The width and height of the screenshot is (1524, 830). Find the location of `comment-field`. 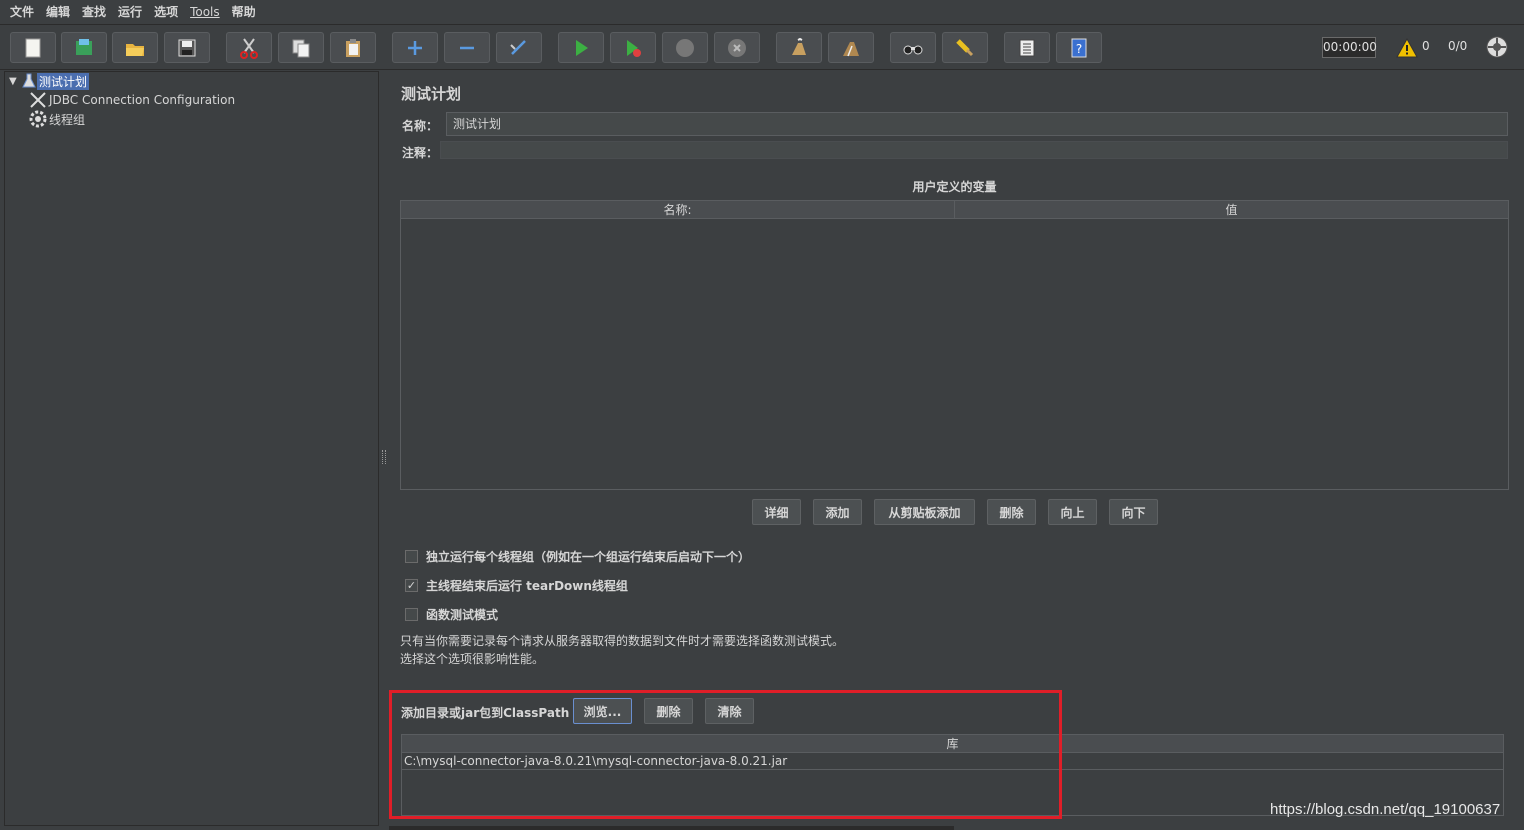

comment-field is located at coordinates (974, 150).